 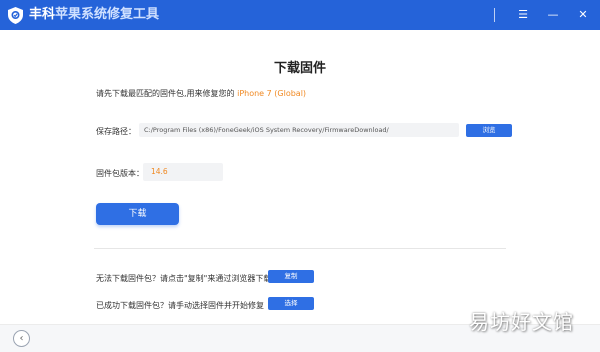 I want to click on notice-text: 请先下载最匹配的固件包,用来修复您的 iPhone 7 (Global), so click(x=201, y=93).